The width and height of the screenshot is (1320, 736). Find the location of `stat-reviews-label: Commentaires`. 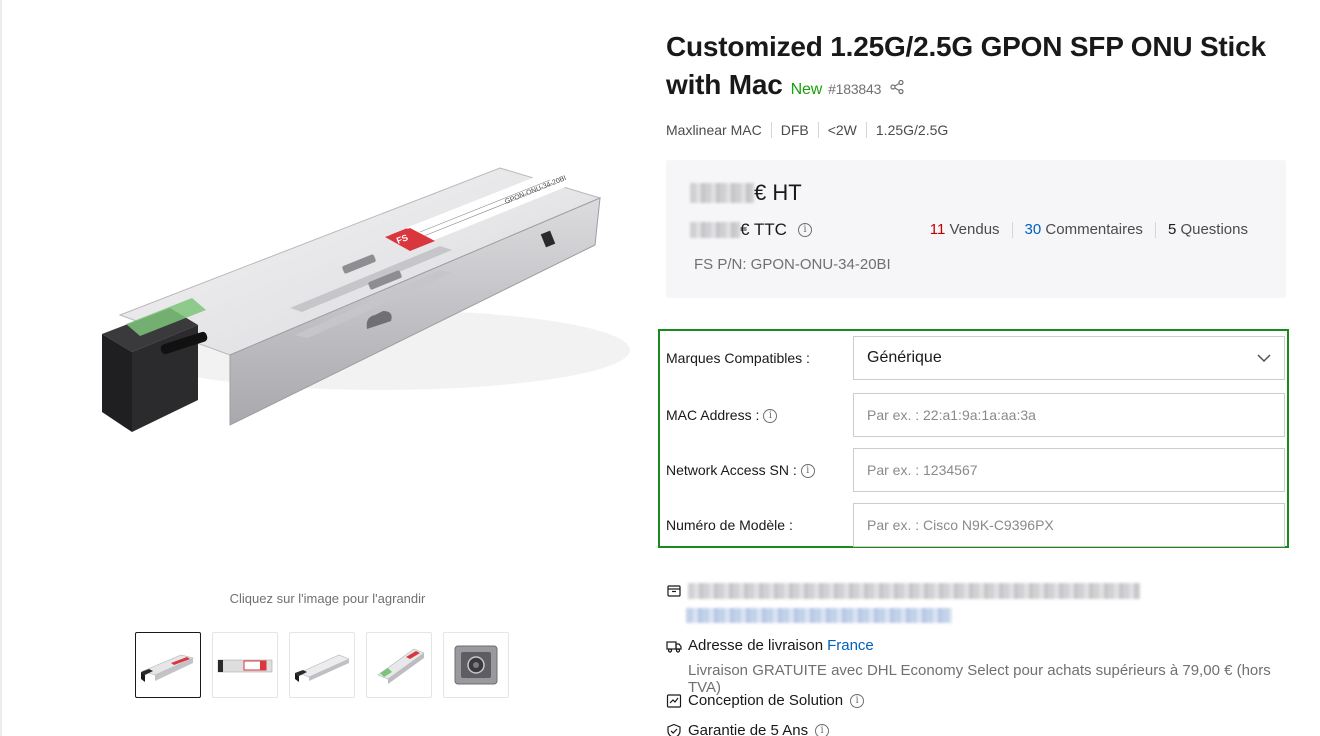

stat-reviews-label: Commentaires is located at coordinates (1094, 229).